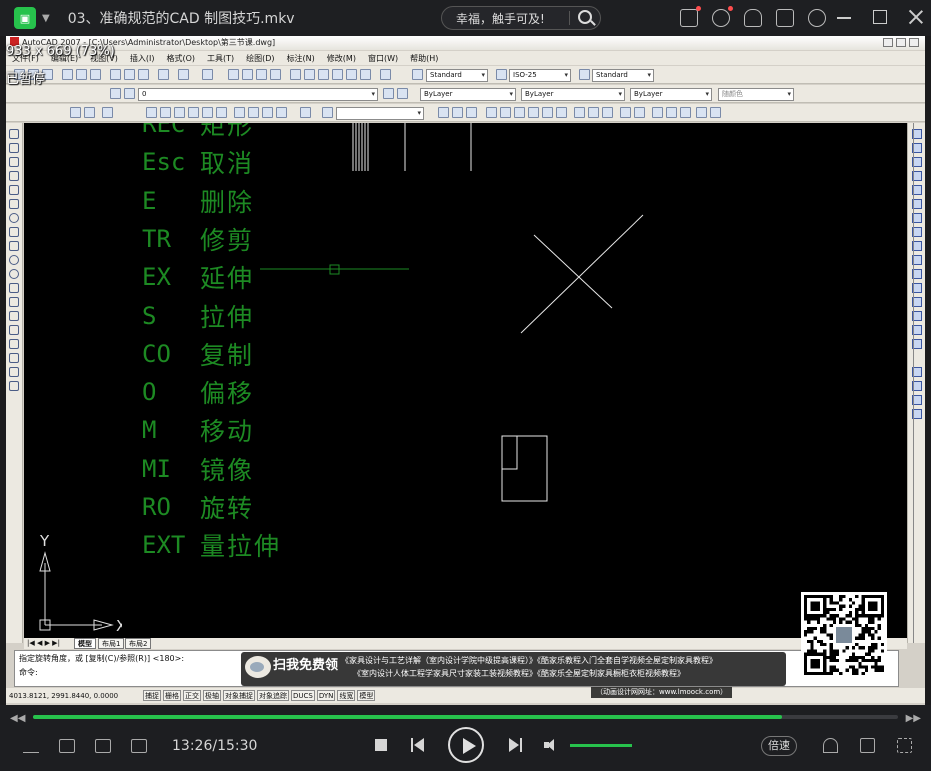 The width and height of the screenshot is (931, 771). What do you see at coordinates (14, 134) in the screenshot?
I see `line-icon` at bounding box center [14, 134].